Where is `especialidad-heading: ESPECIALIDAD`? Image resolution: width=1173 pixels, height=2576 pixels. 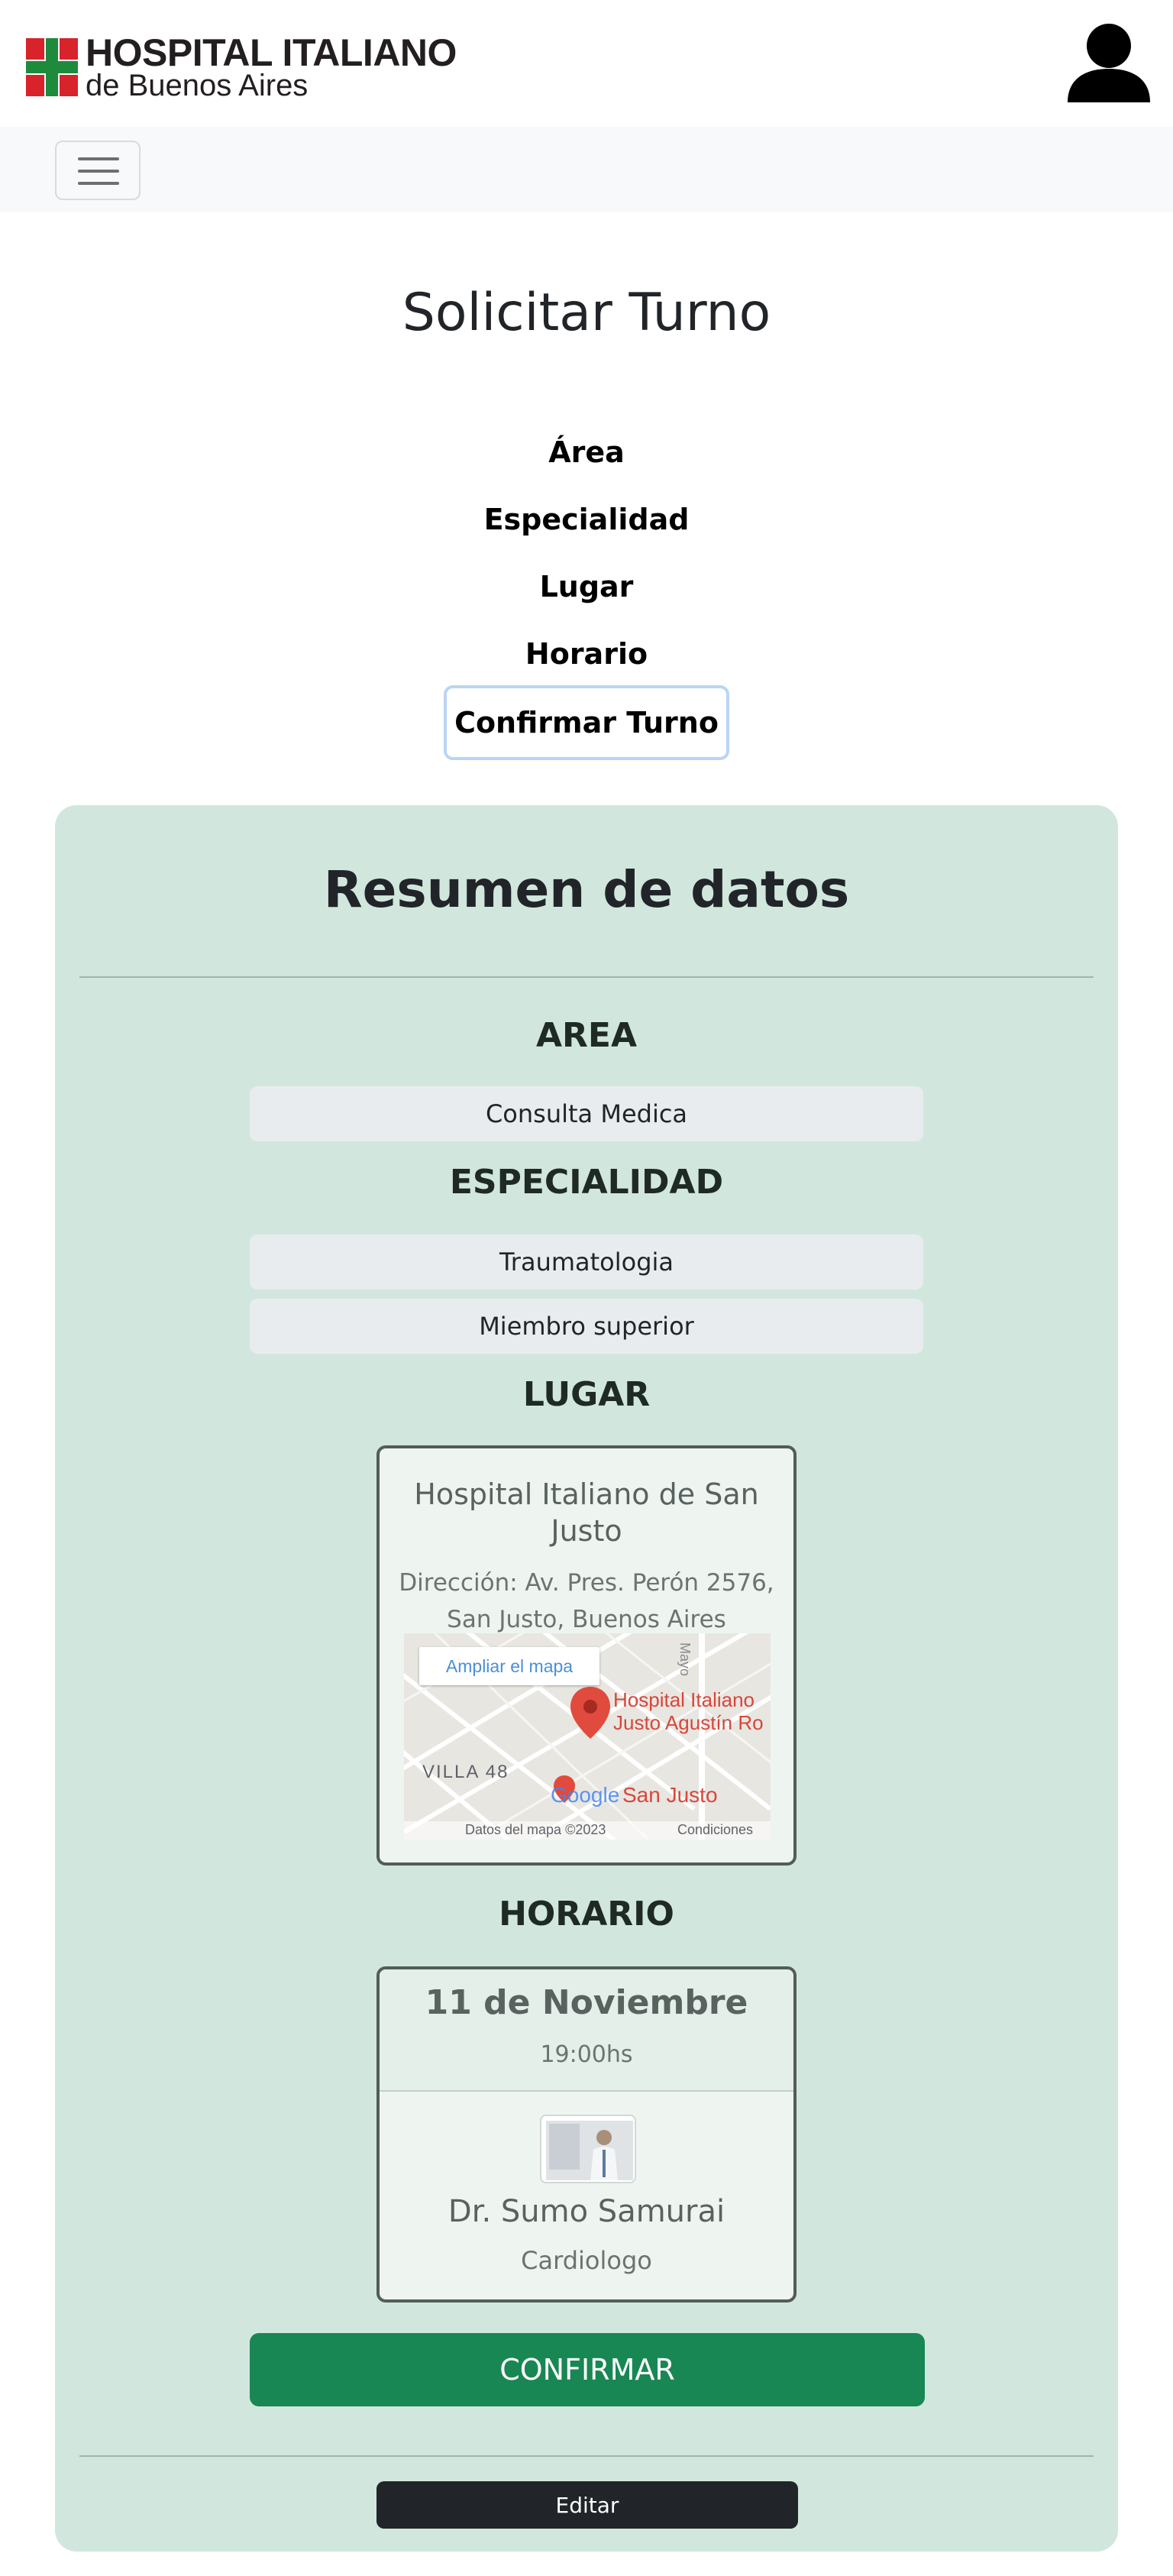 especialidad-heading: ESPECIALIDAD is located at coordinates (587, 1182).